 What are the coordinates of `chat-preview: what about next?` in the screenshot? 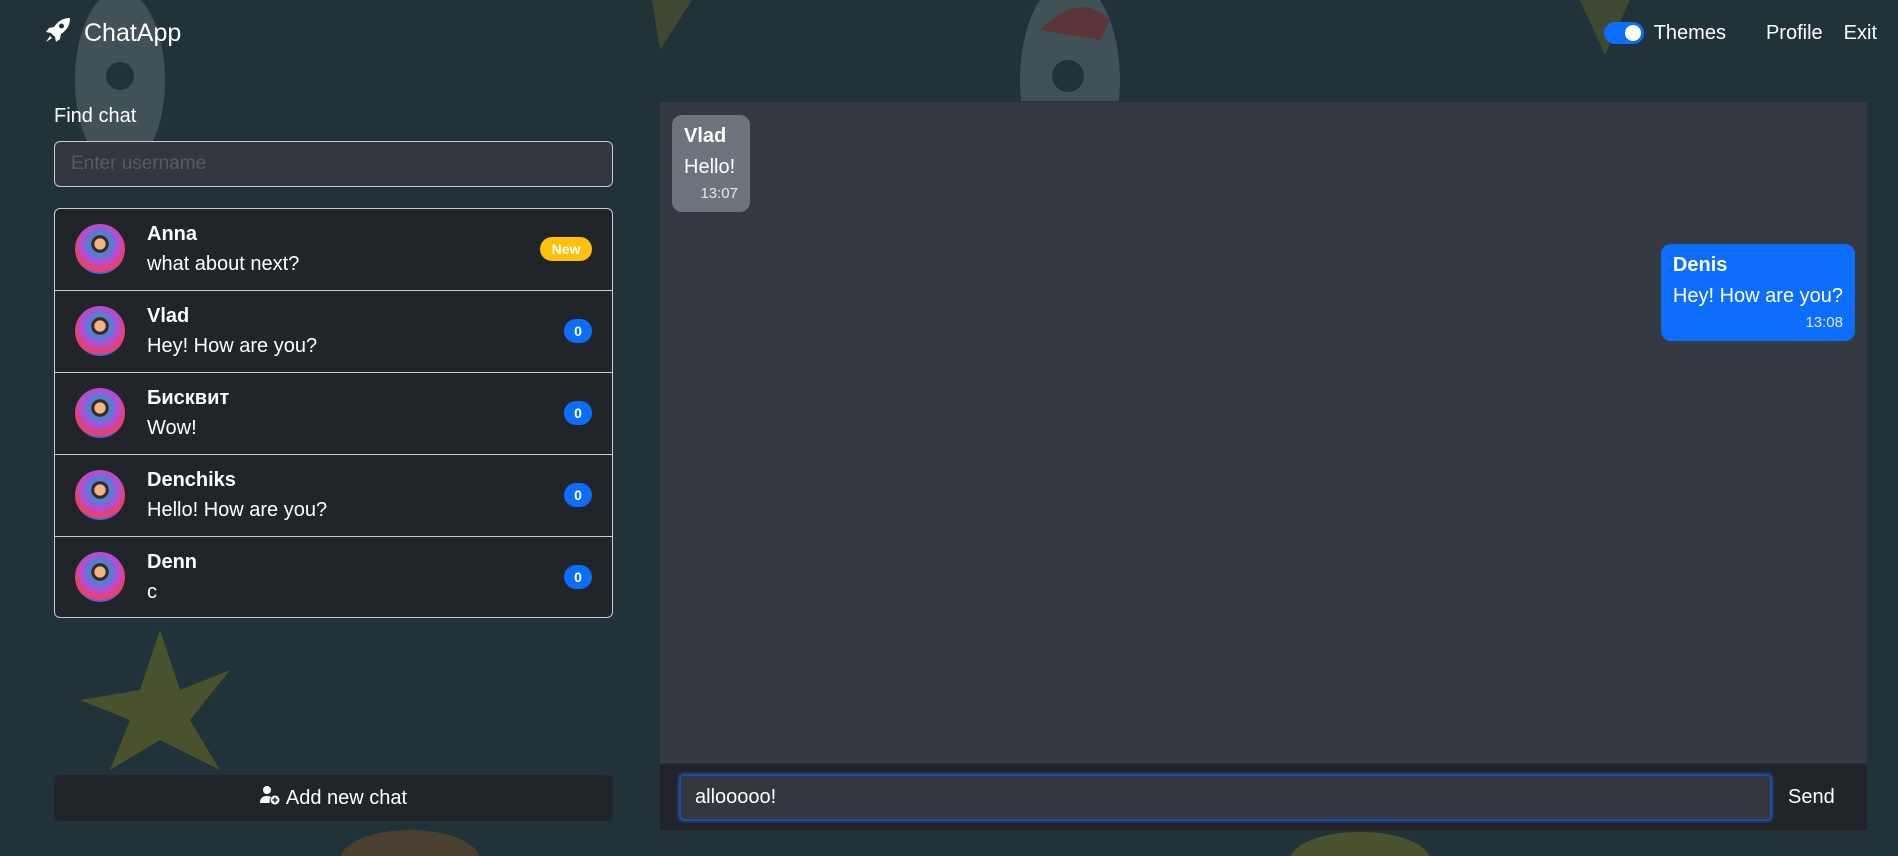 It's located at (223, 264).